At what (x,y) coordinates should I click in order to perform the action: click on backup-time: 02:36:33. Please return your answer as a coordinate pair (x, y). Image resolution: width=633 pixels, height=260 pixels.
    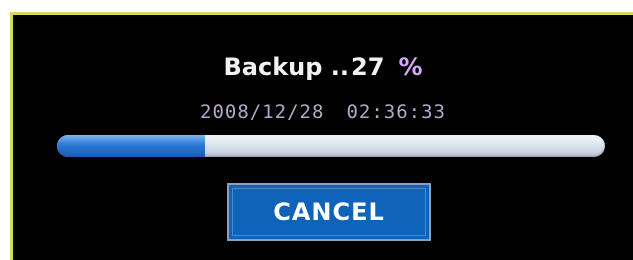
    Looking at the image, I should click on (396, 112).